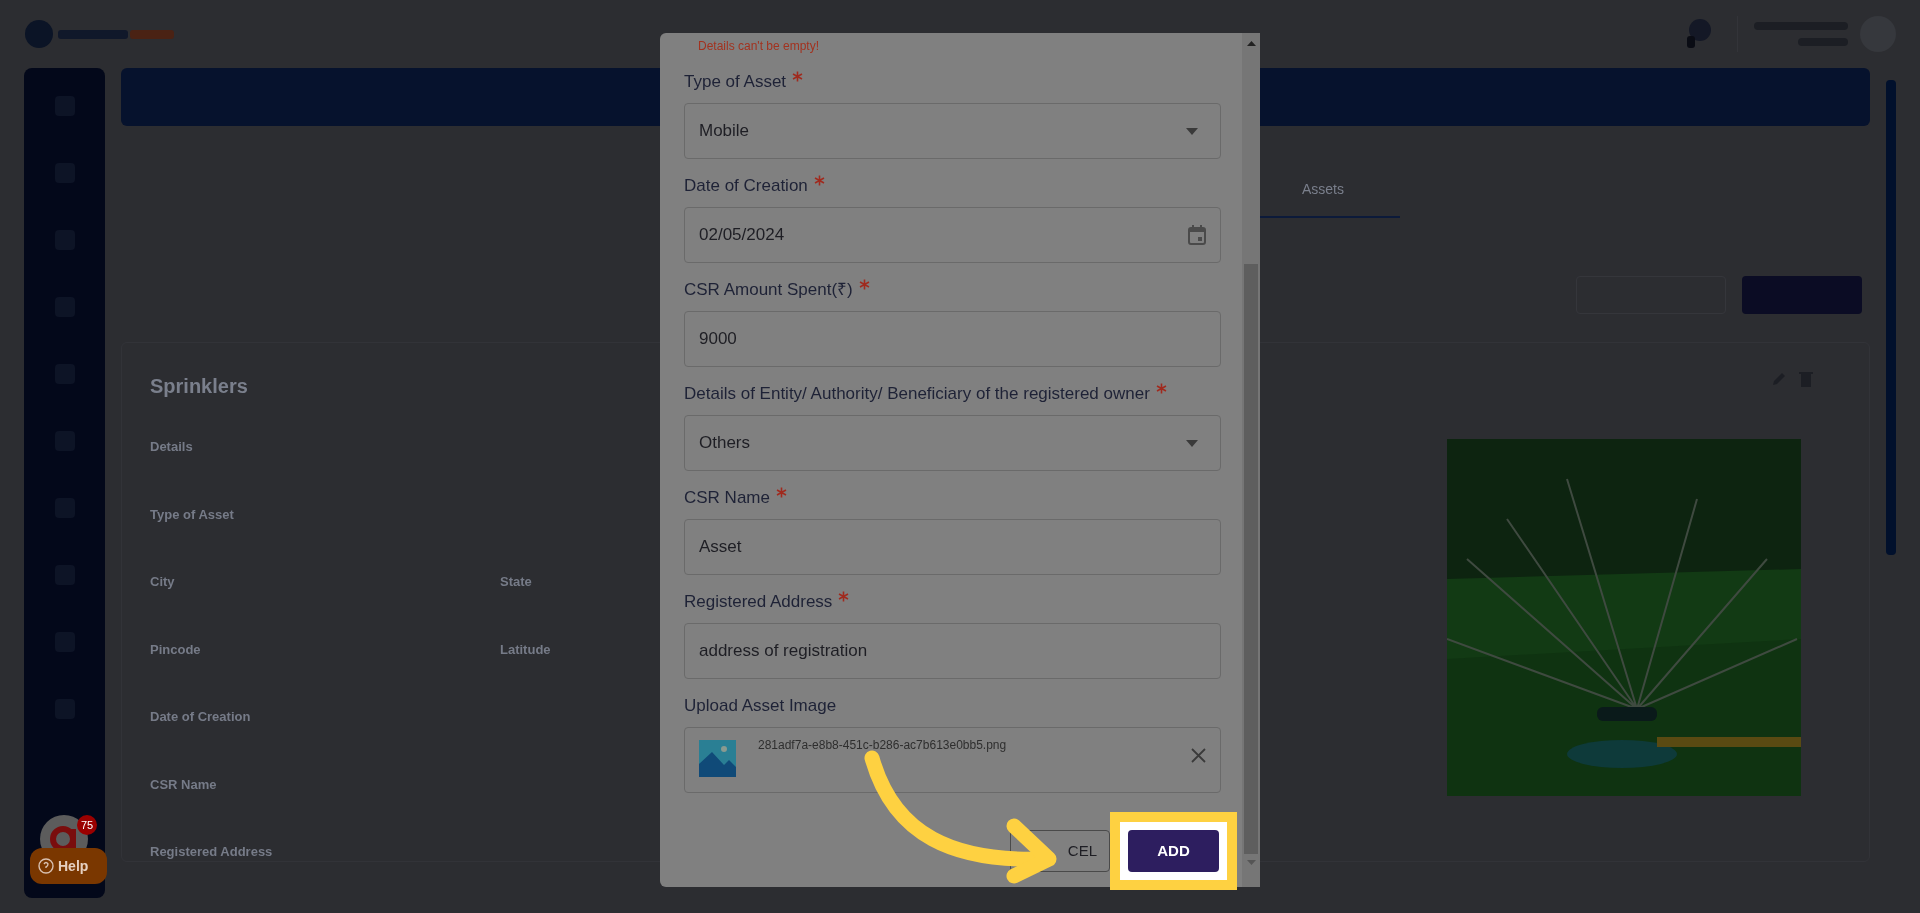 The width and height of the screenshot is (1920, 913). What do you see at coordinates (1192, 443) in the screenshot?
I see `dropdown-caret-icon` at bounding box center [1192, 443].